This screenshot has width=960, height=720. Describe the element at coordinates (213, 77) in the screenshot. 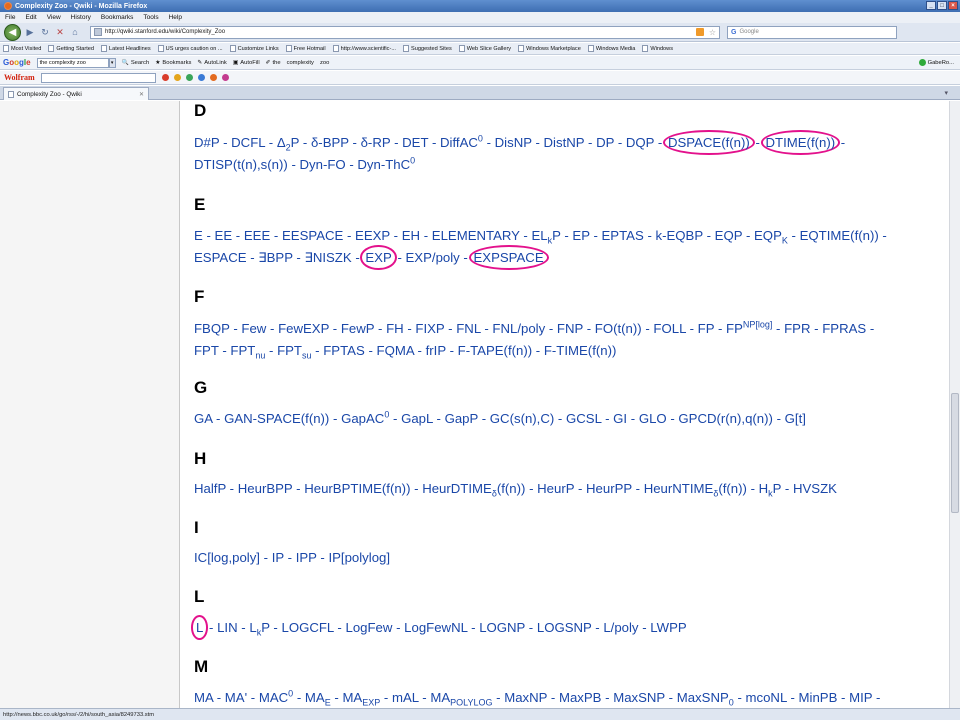

I see `wolfram-home-icon` at that location.